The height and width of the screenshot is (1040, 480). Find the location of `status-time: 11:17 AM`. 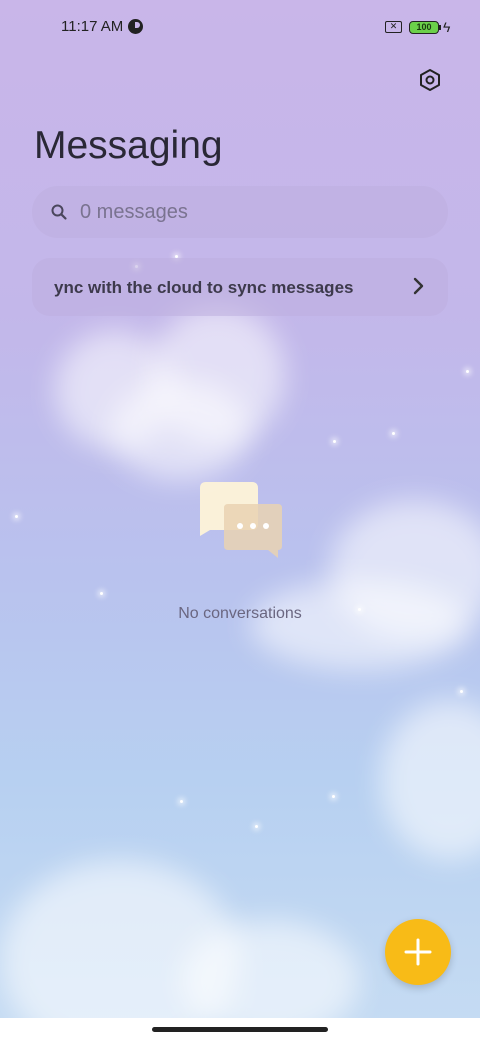

status-time: 11:17 AM is located at coordinates (92, 26).